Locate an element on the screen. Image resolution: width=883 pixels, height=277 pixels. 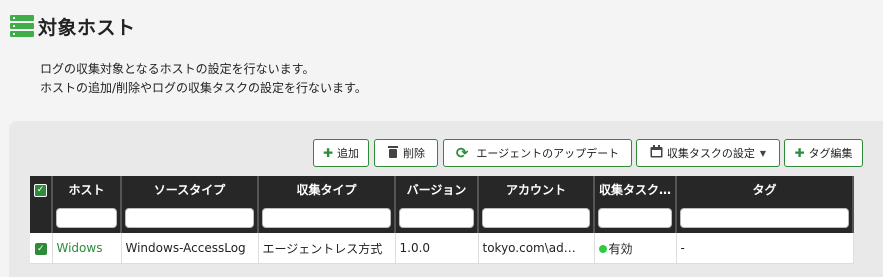
column-header-host: ホスト is located at coordinates (87, 189).